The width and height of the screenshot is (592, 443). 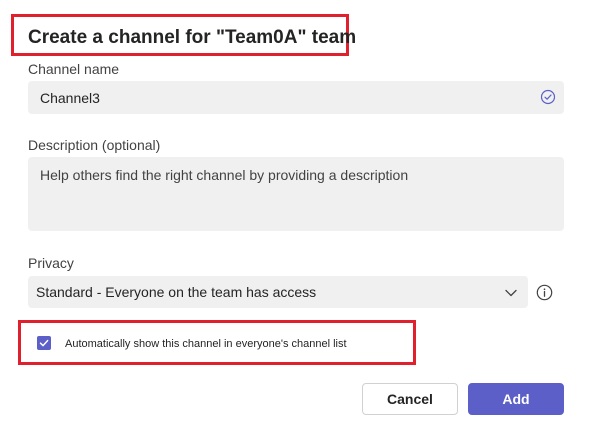 I want to click on channel-name-field, so click(x=296, y=97).